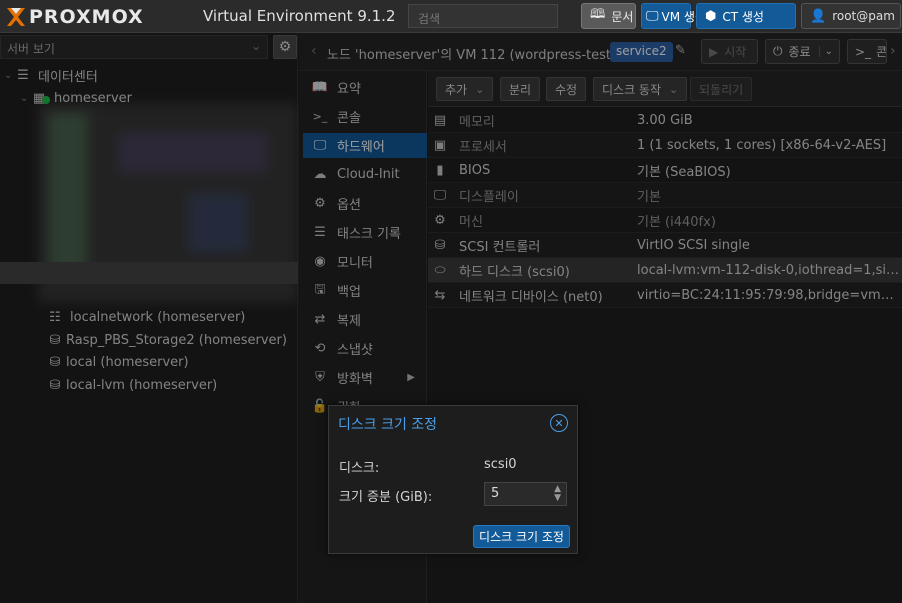 This screenshot has height=603, width=902. Describe the element at coordinates (863, 16) in the screenshot. I see `user-label: root@pam` at that location.